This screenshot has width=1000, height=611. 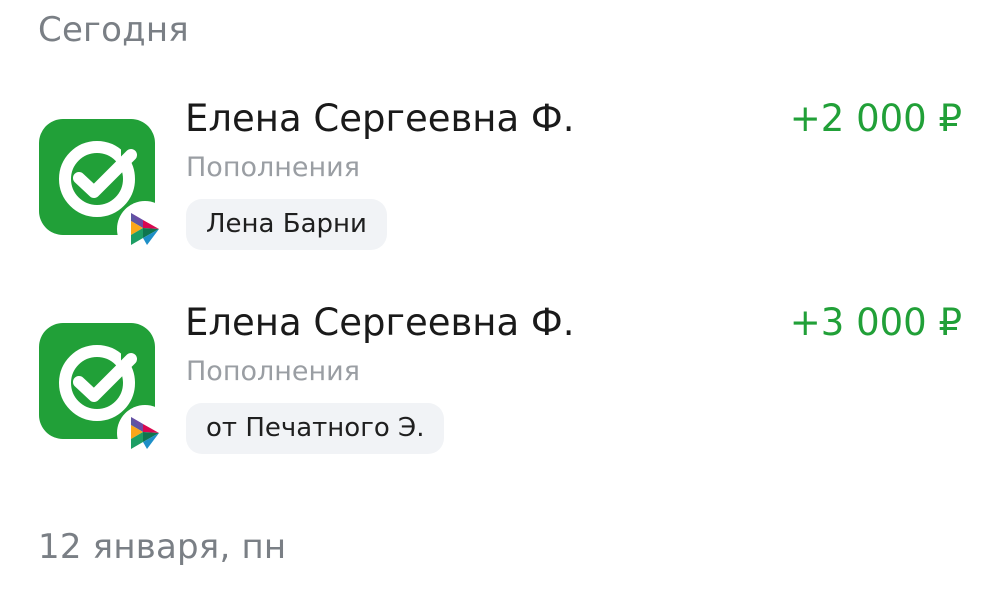 I want to click on transaction-amount: +2 000 ₽, so click(x=875, y=118).